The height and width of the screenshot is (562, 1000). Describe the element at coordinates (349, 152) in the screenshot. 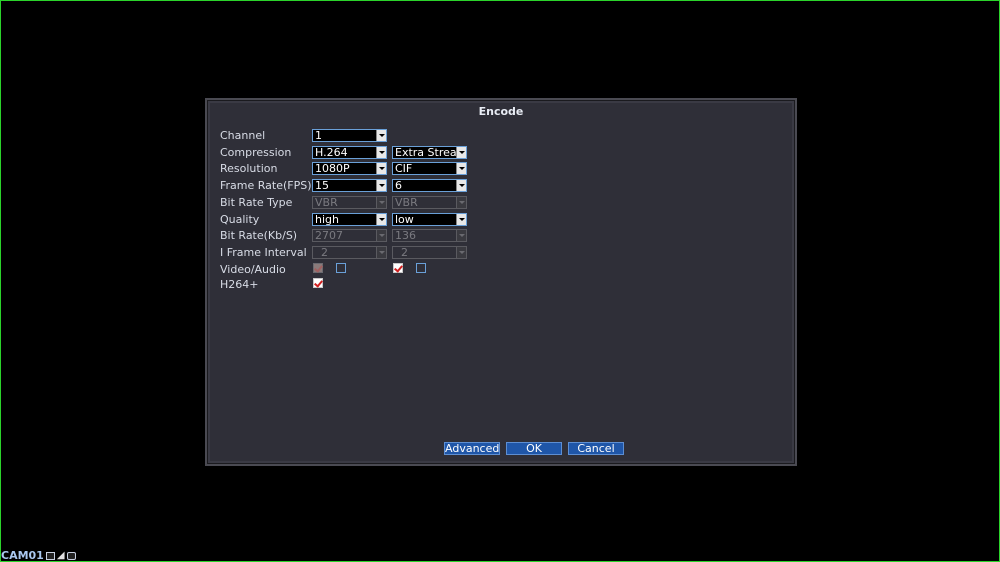

I see `compression-select: H.264` at that location.